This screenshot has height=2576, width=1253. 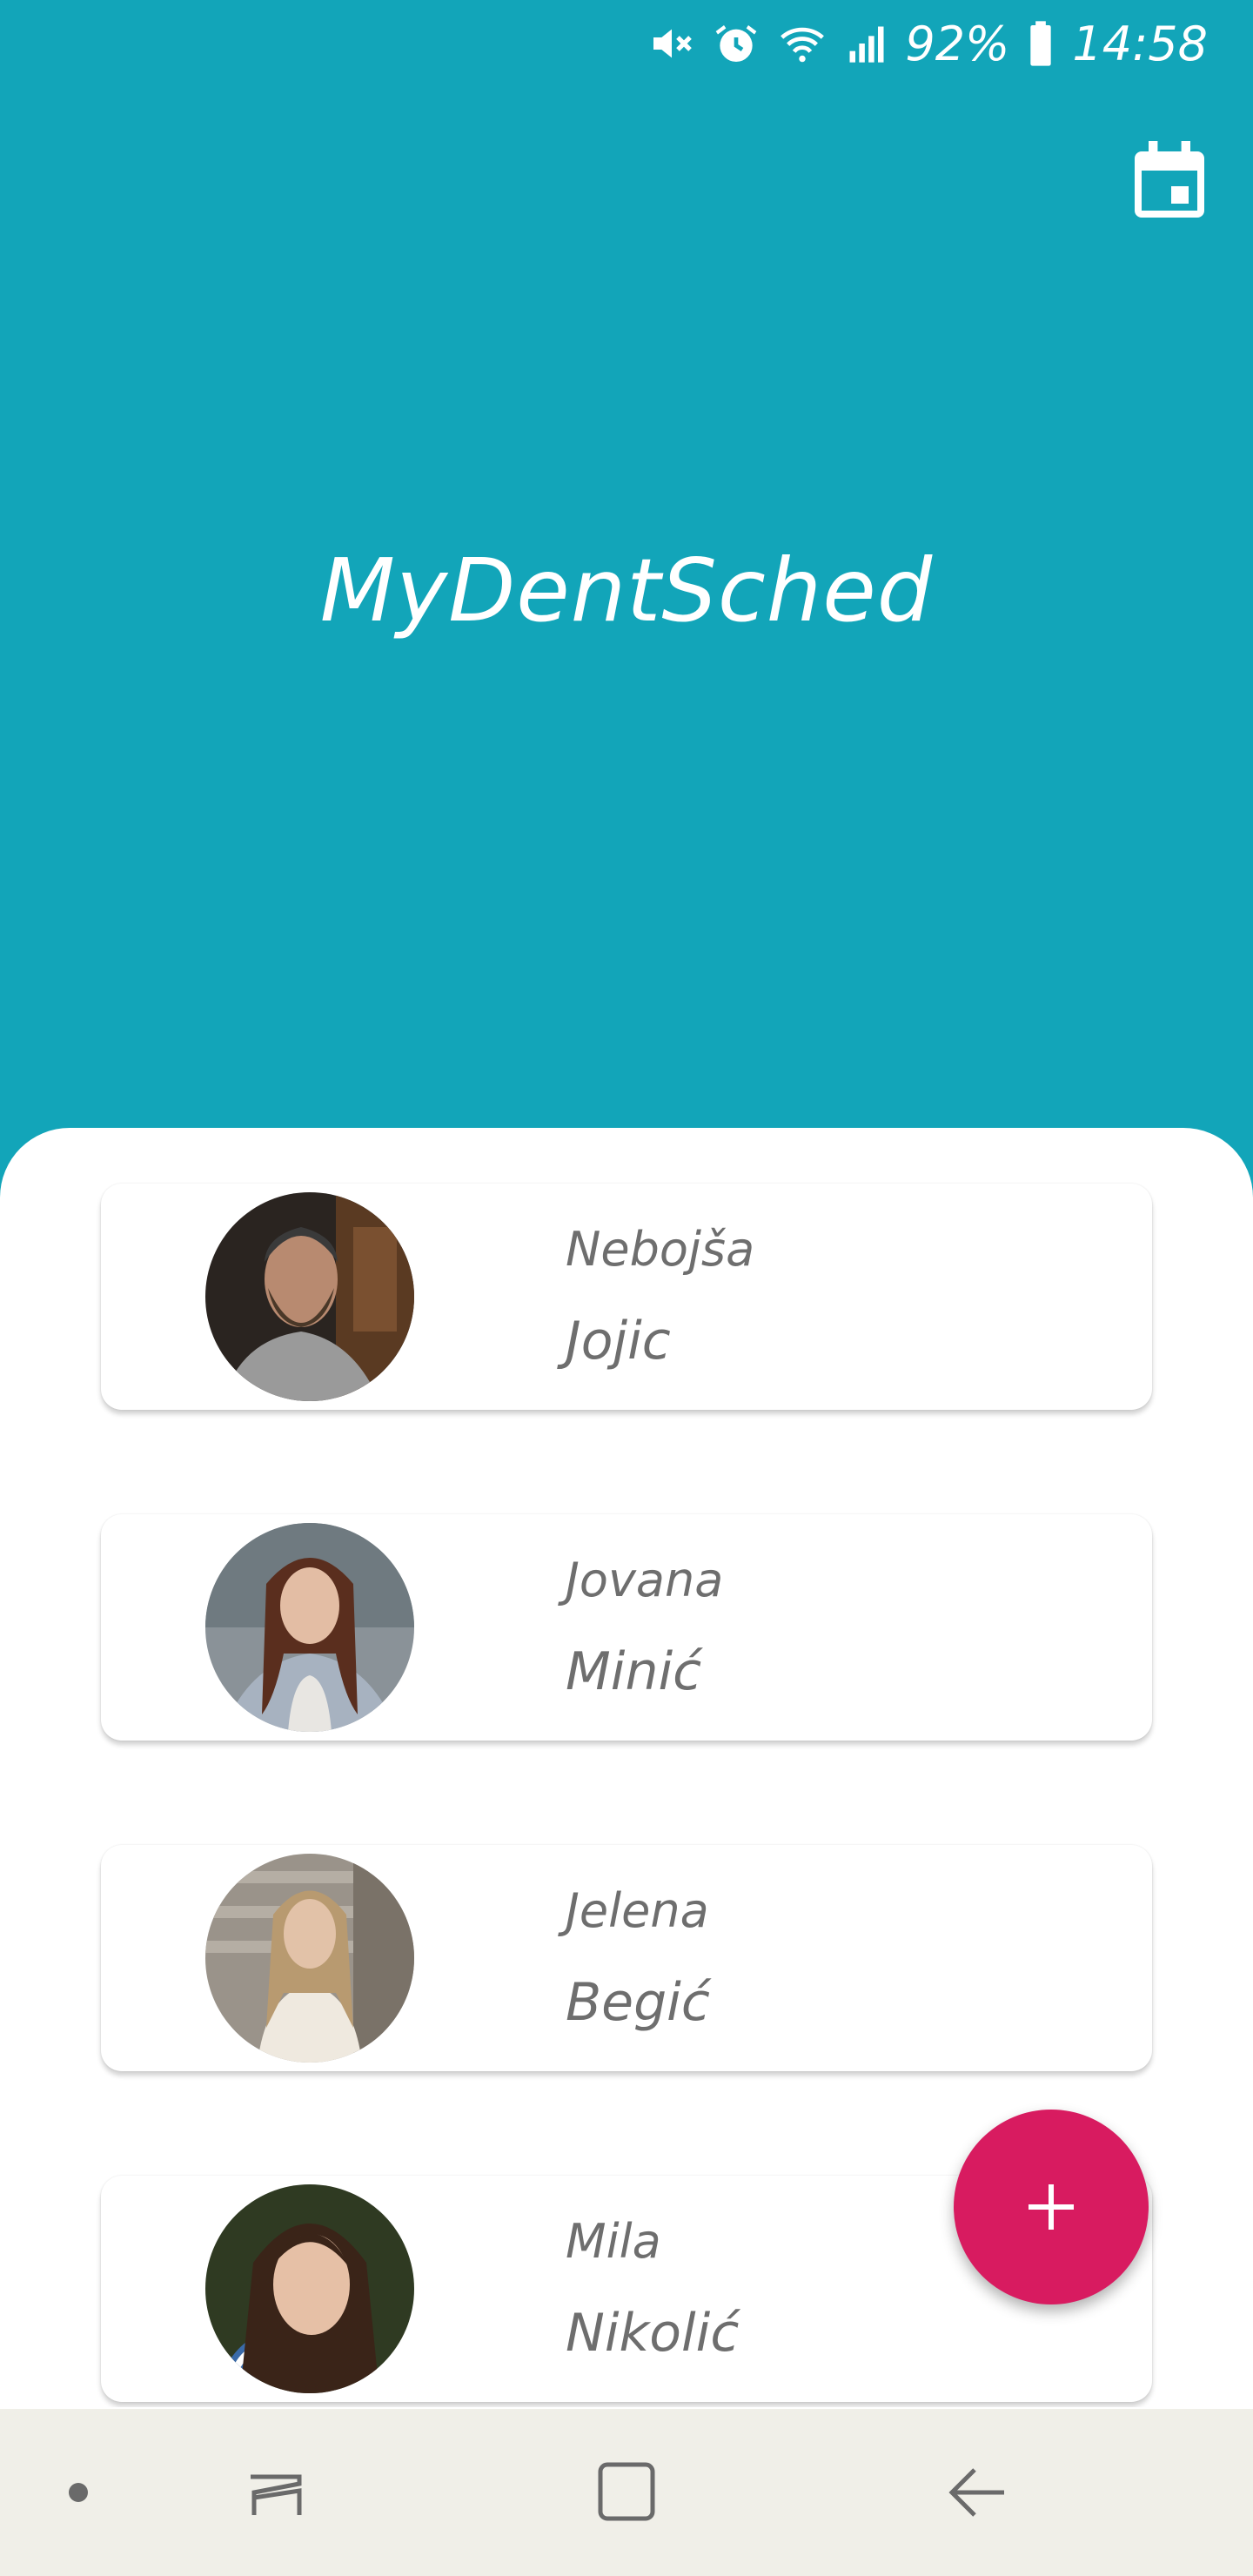 I want to click on recents-icon, so click(x=276, y=2494).